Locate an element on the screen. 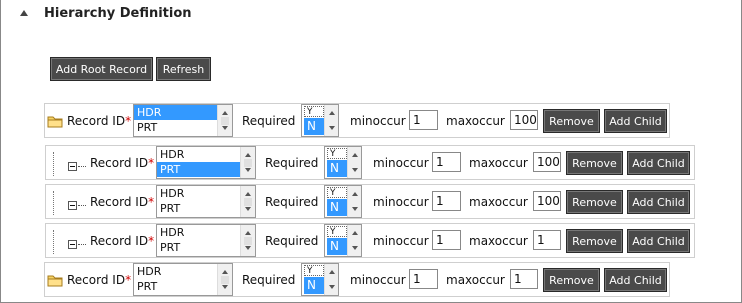 The image size is (742, 303). folder-icon is located at coordinates (55, 123).